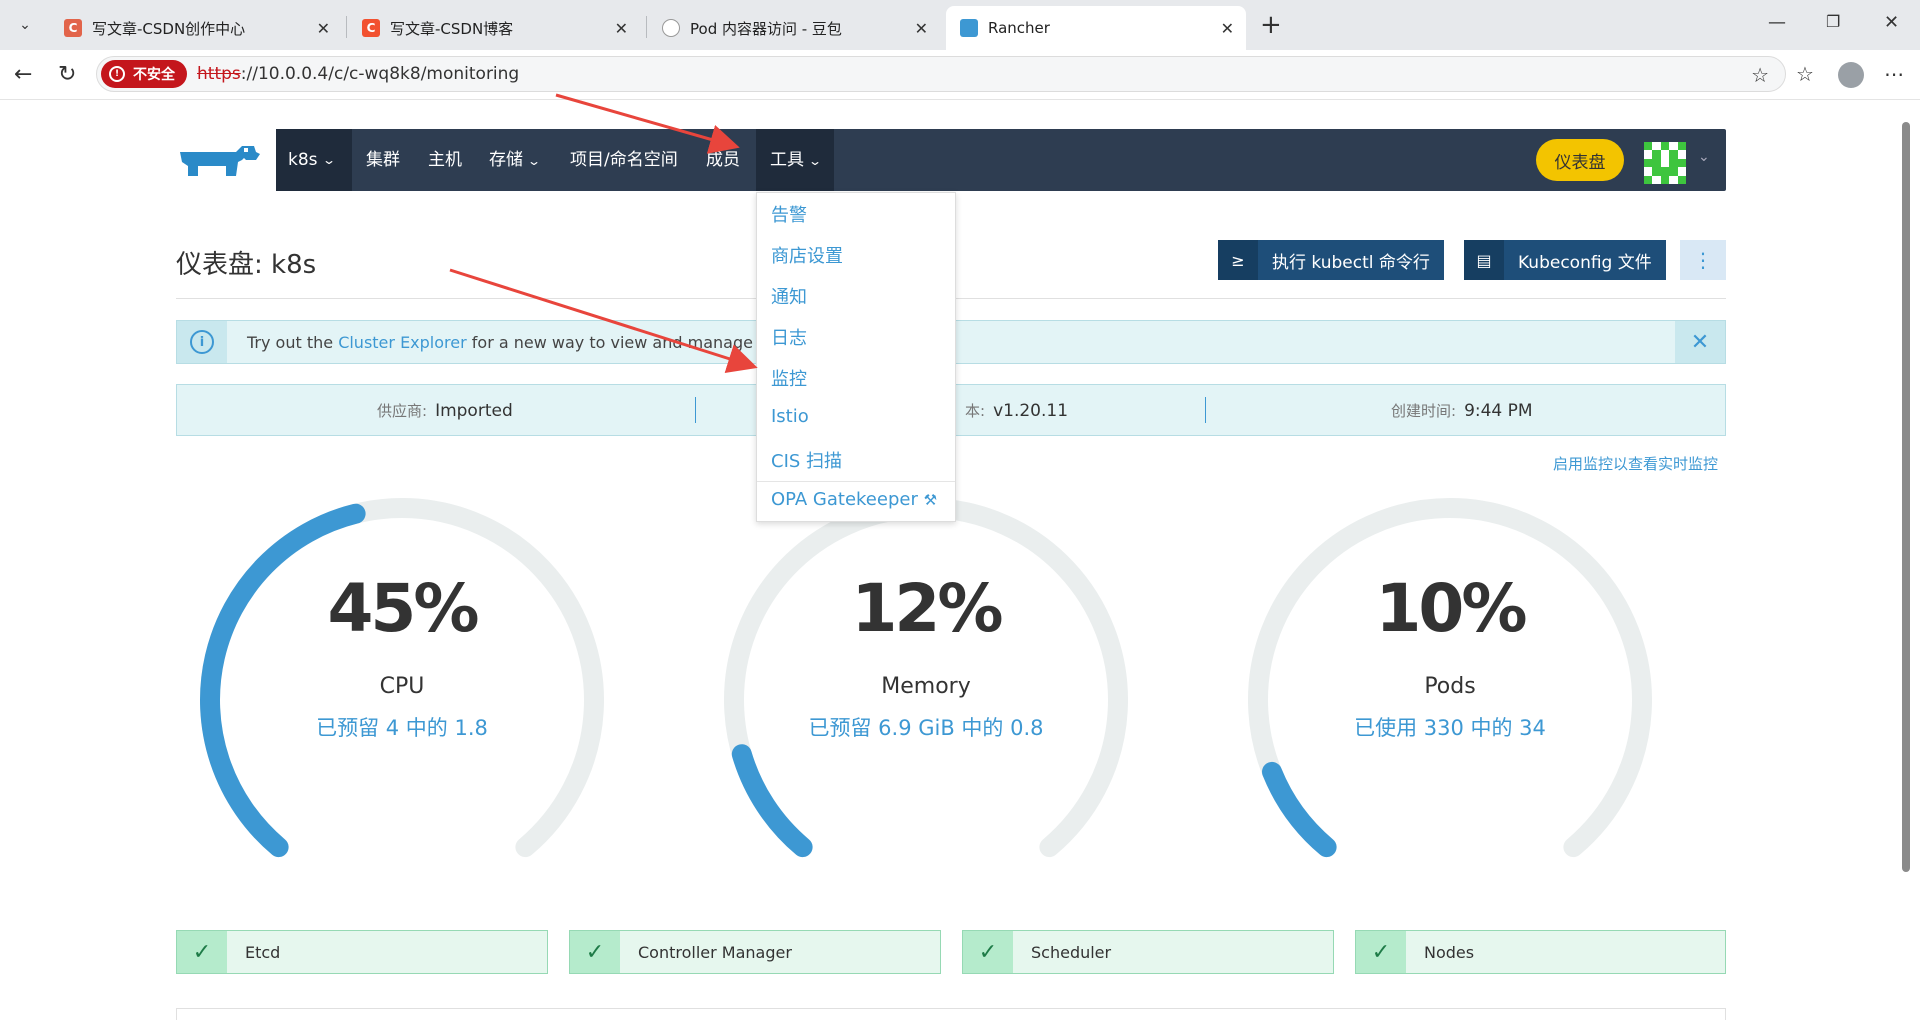 This screenshot has width=1920, height=1020. What do you see at coordinates (789, 296) in the screenshot?
I see `menu-item-notifiers: 通知` at bounding box center [789, 296].